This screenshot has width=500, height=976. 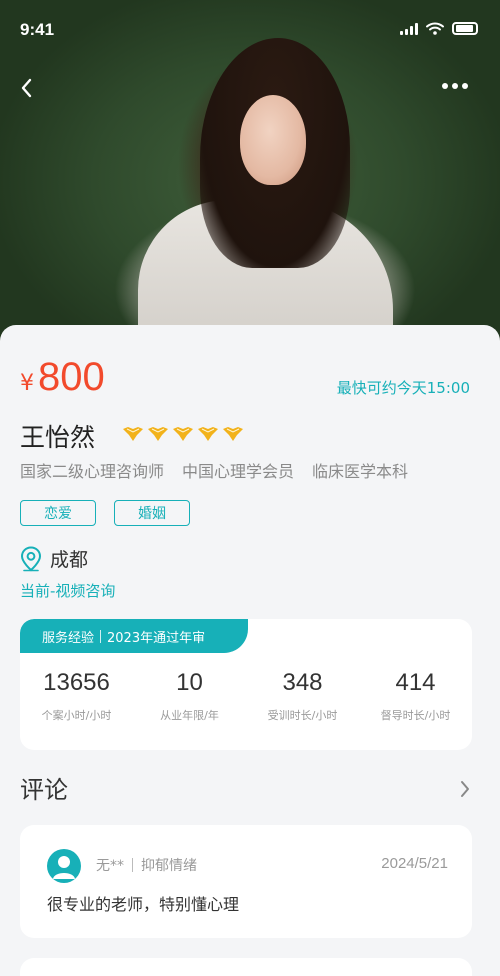 I want to click on earliest-available: 最快可约今天15:00, so click(x=403, y=388).